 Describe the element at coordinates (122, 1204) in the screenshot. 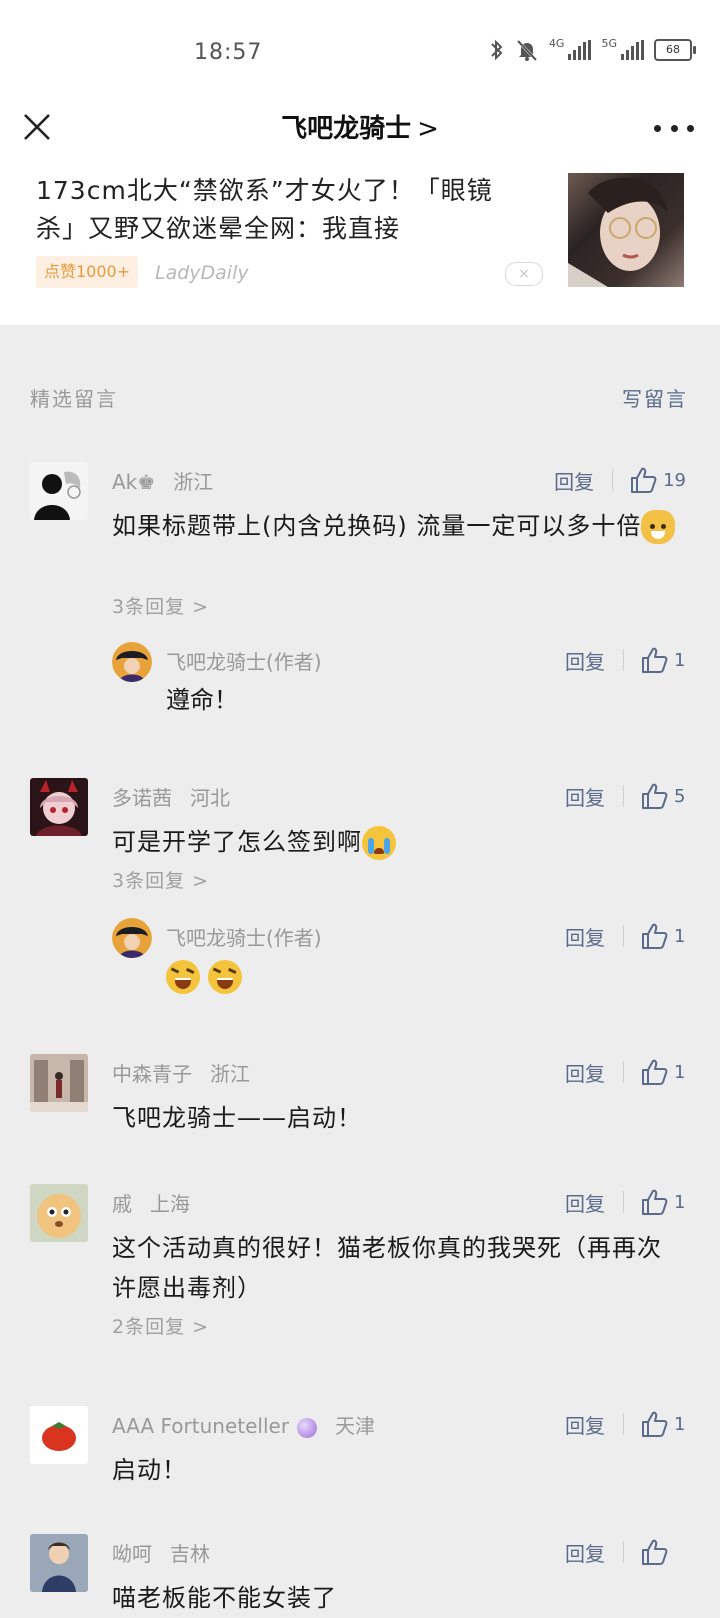

I see `commenter-name: 戚` at that location.